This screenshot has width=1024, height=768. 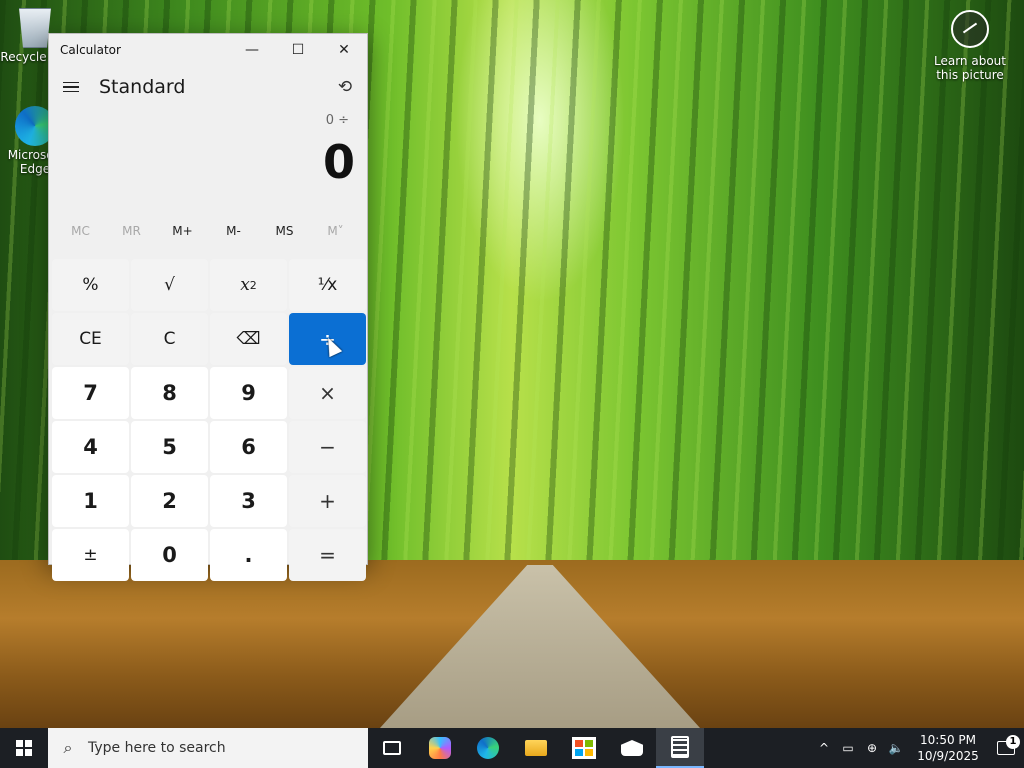 I want to click on clock-date: 10/9/2025, so click(x=948, y=756).